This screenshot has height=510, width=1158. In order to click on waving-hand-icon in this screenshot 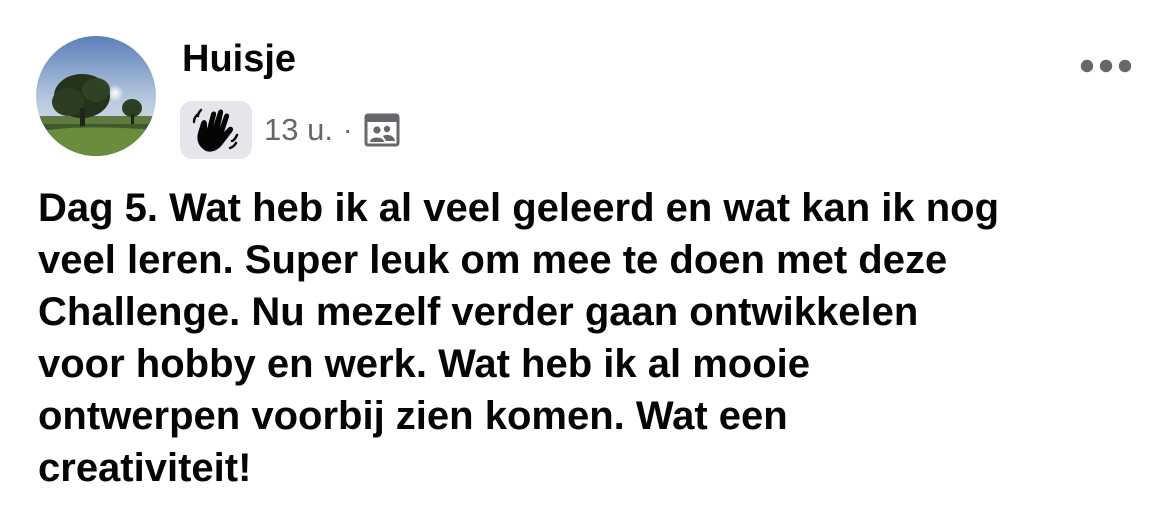, I will do `click(215, 130)`.